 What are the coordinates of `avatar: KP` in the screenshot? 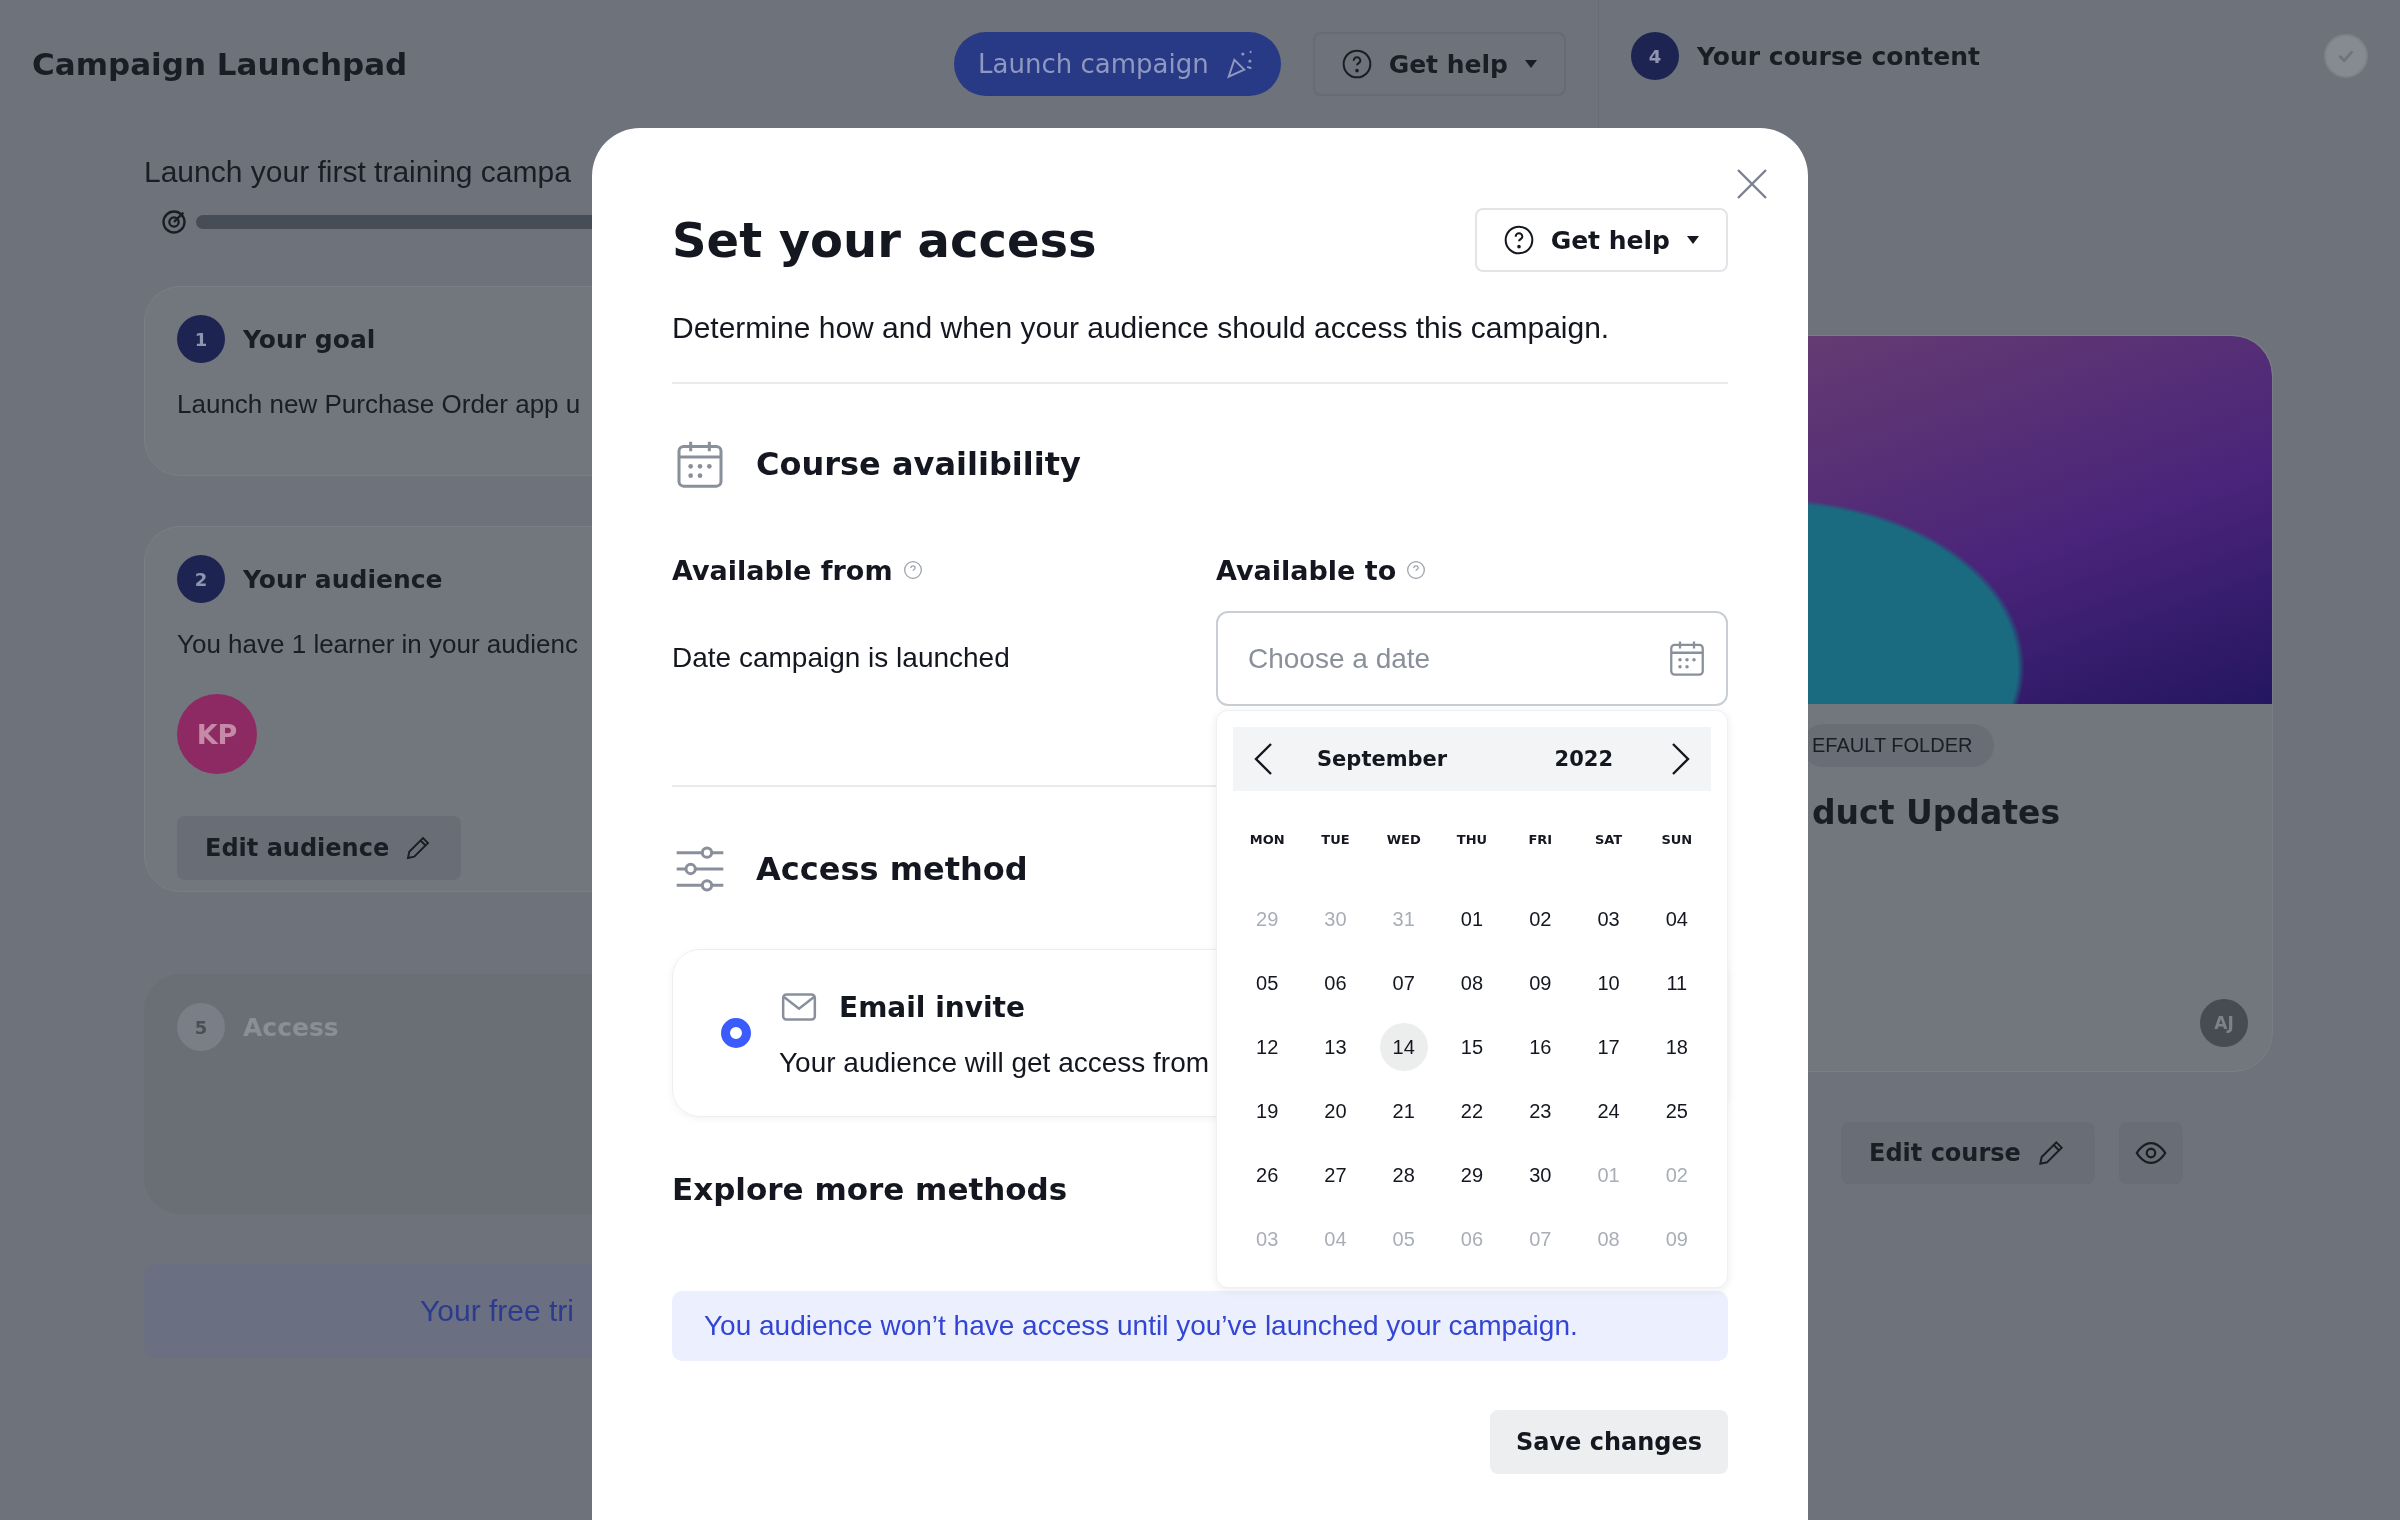 It's located at (217, 734).